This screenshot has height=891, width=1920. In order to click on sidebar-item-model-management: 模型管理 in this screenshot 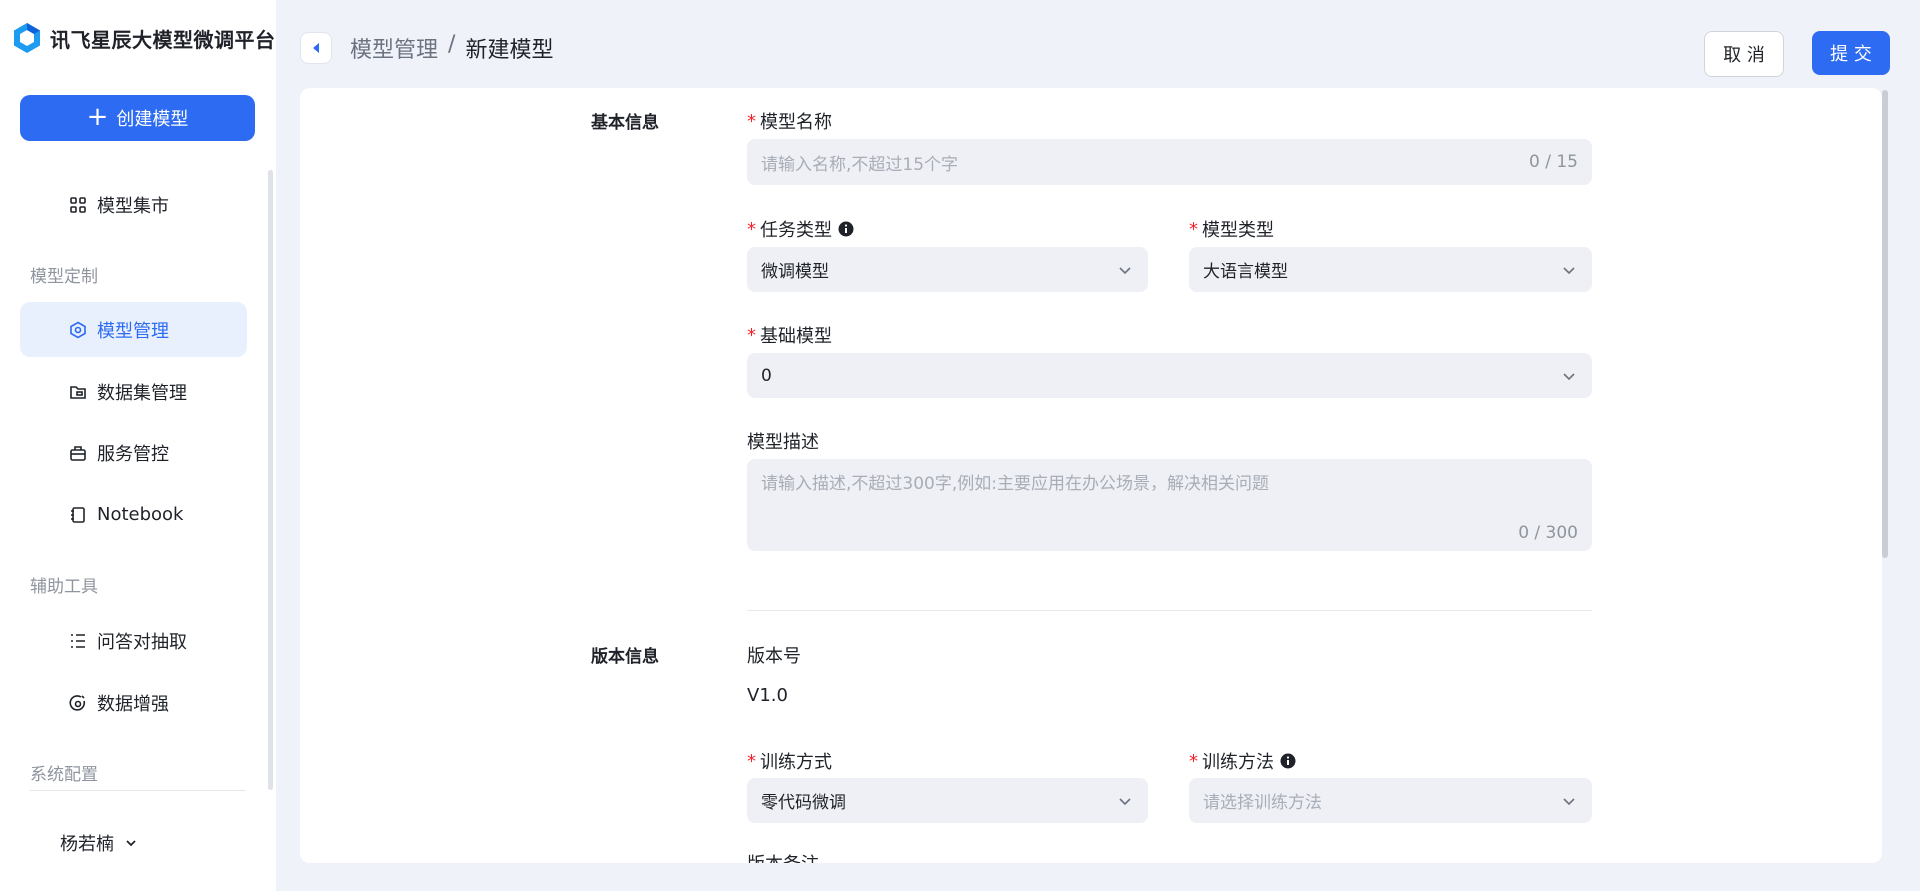, I will do `click(133, 329)`.